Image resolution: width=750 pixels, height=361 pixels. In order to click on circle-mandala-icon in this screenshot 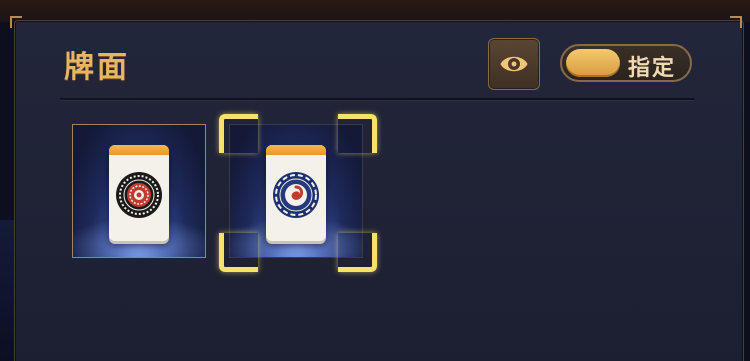, I will do `click(139, 195)`.